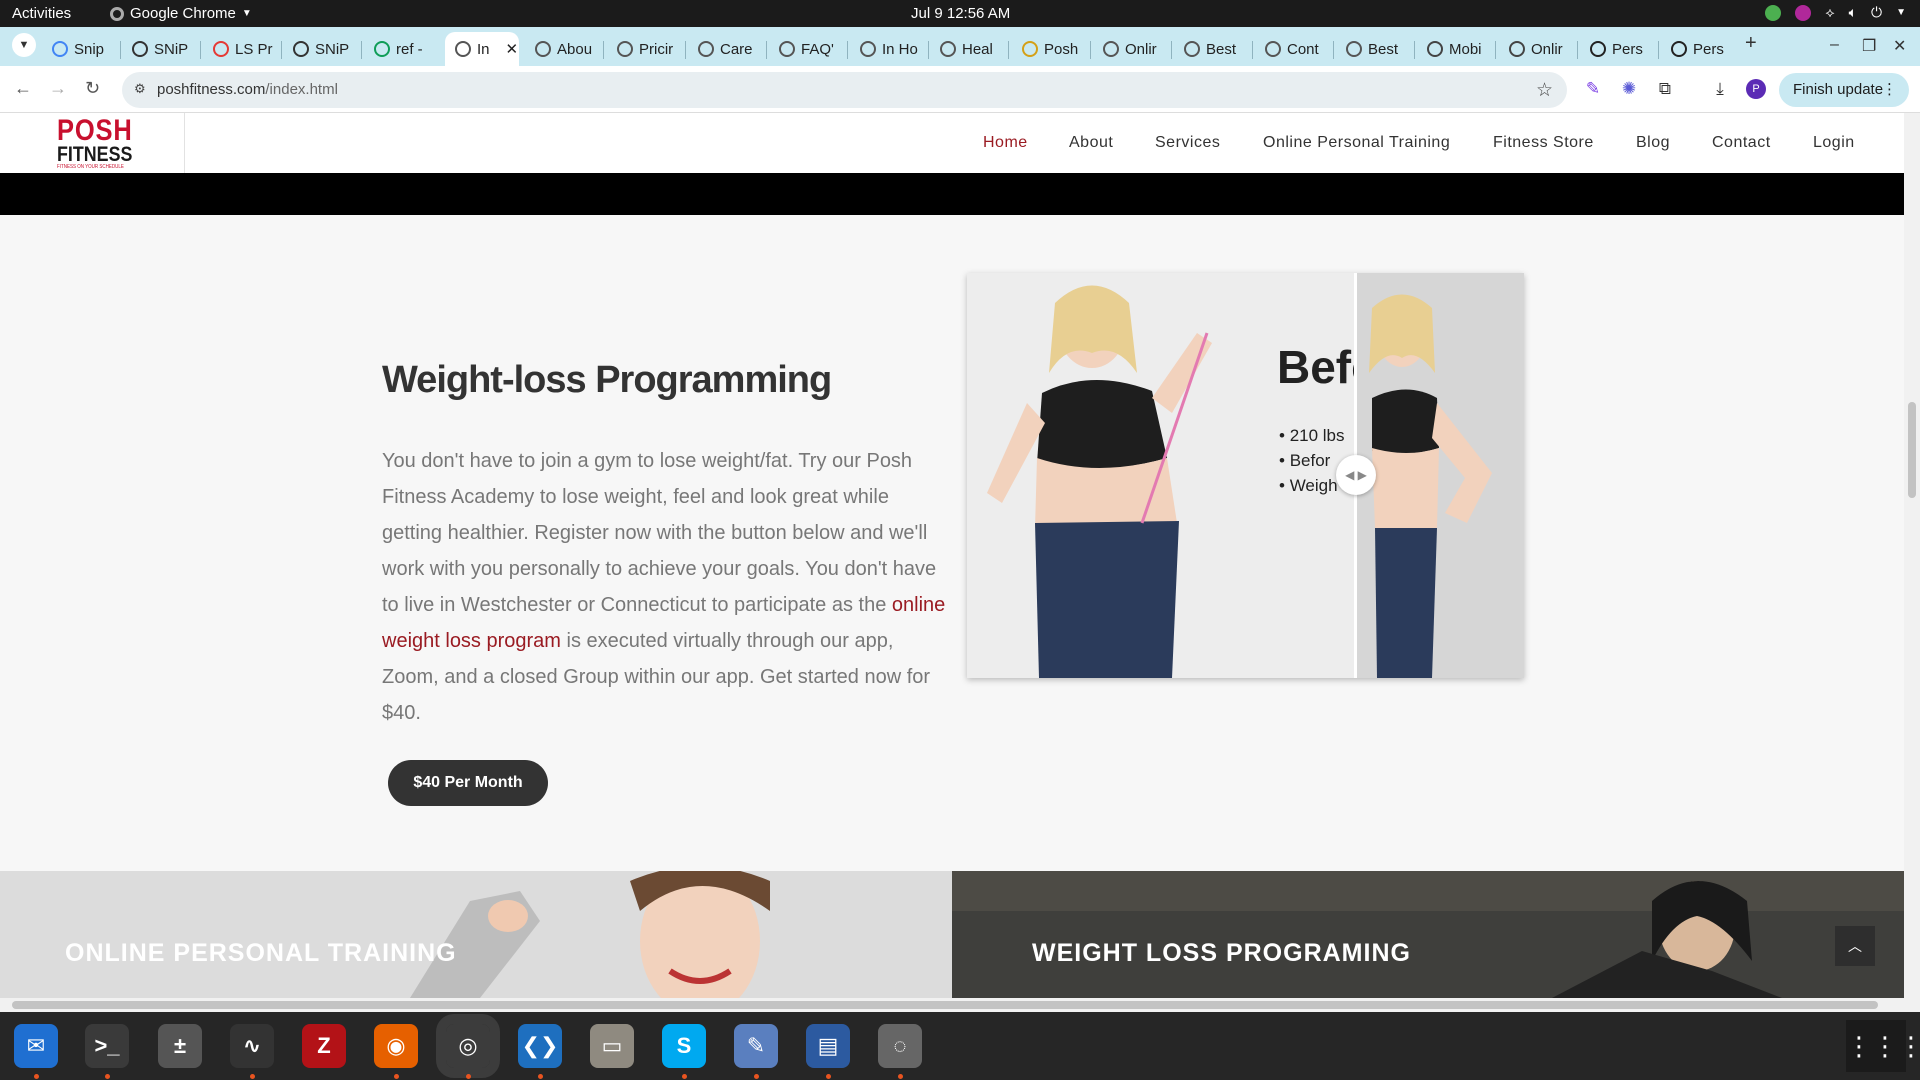 This screenshot has width=1920, height=1080. I want to click on url-text: poshfitness.com/index.html, so click(247, 89).